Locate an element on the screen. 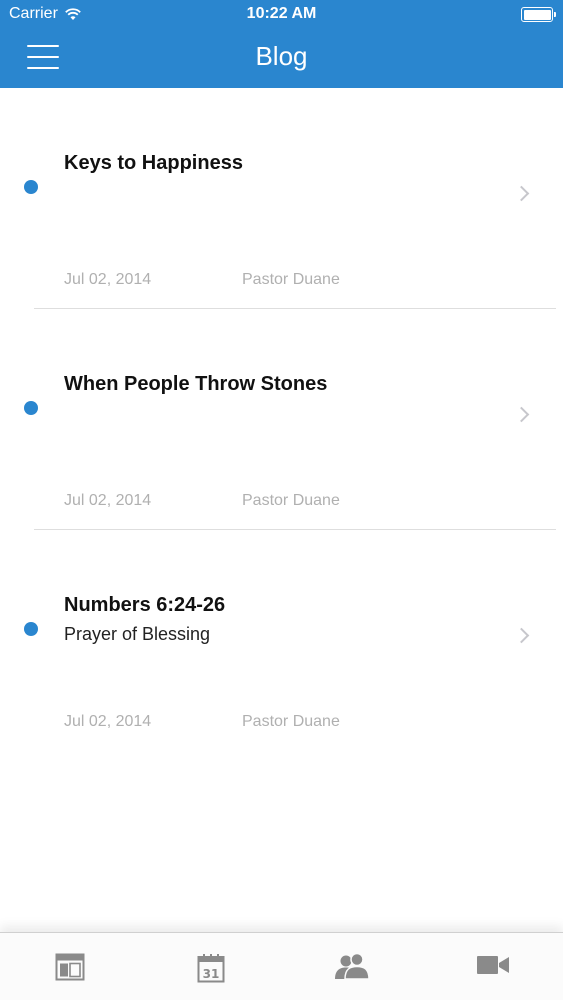 The width and height of the screenshot is (563, 1000). video-camera-icon is located at coordinates (493, 965).